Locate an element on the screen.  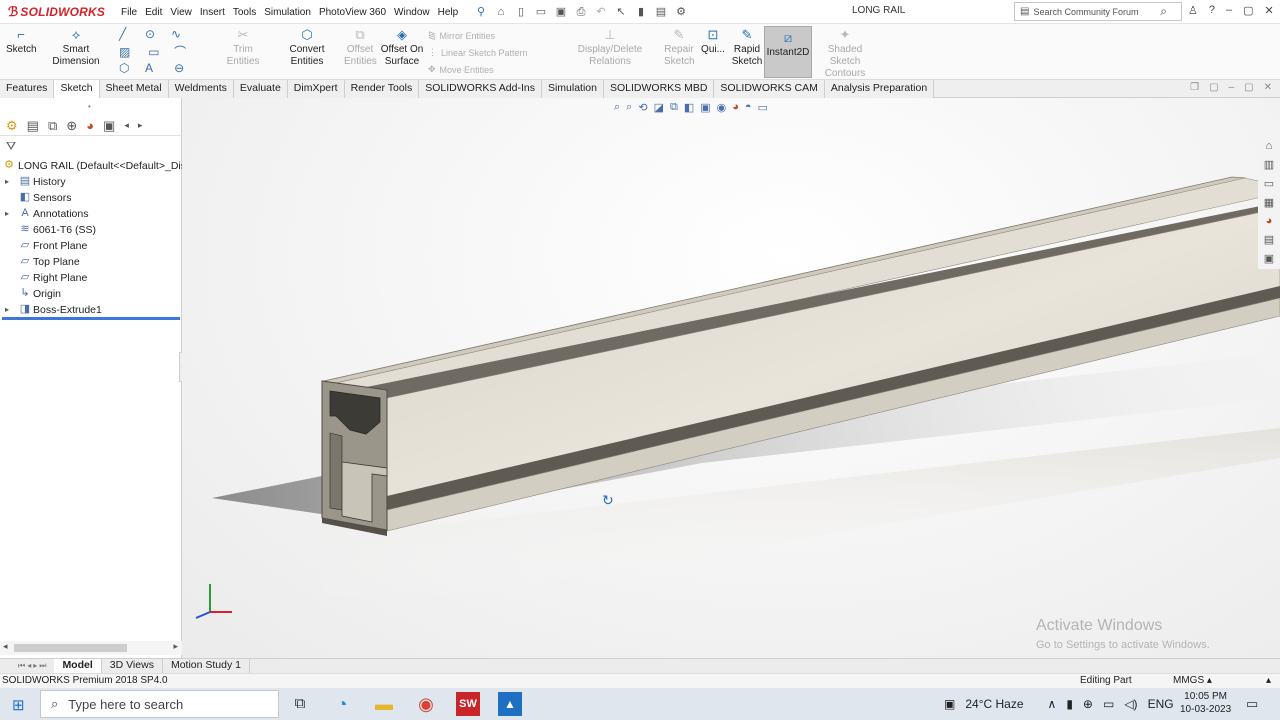
print-icon: ⎙ is located at coordinates (581, 12).